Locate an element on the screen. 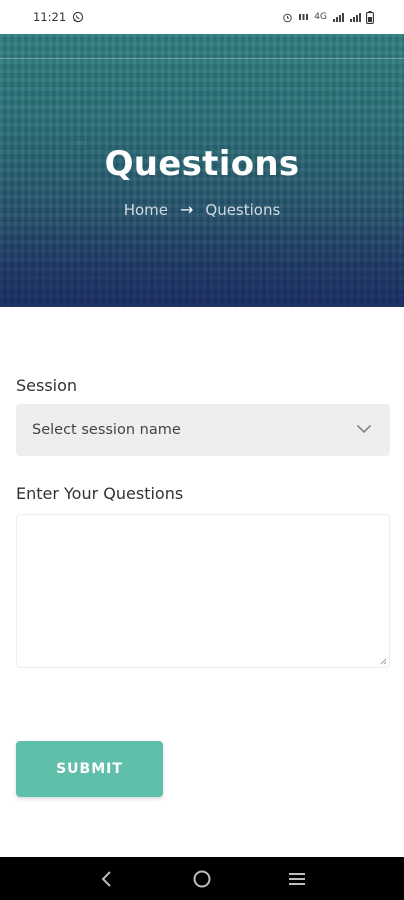 The height and width of the screenshot is (900, 404). breadcrumb-current: Questions is located at coordinates (243, 209).